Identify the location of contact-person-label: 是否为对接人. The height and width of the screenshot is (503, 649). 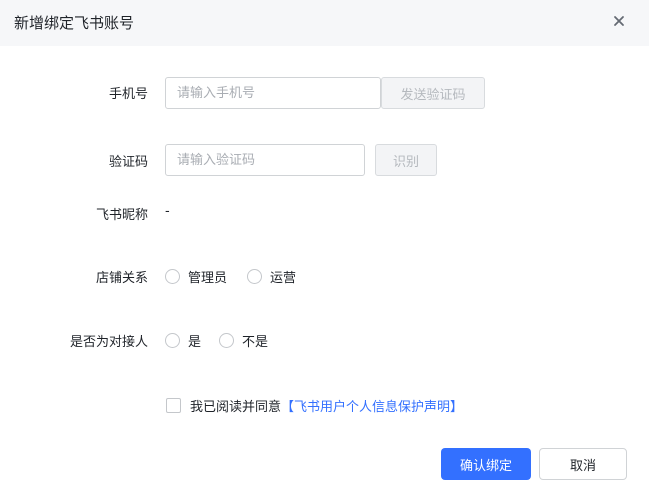
(108, 342).